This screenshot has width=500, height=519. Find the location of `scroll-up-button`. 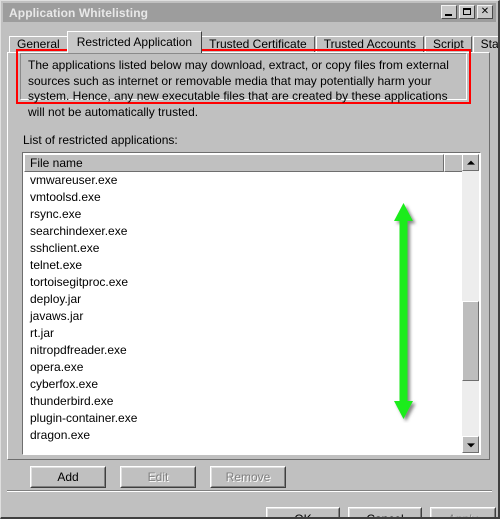

scroll-up-button is located at coordinates (470, 162).